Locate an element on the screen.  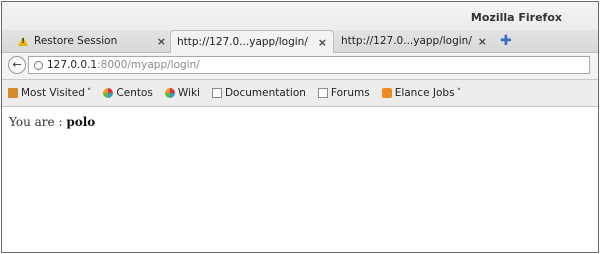
globe-icon is located at coordinates (38, 65).